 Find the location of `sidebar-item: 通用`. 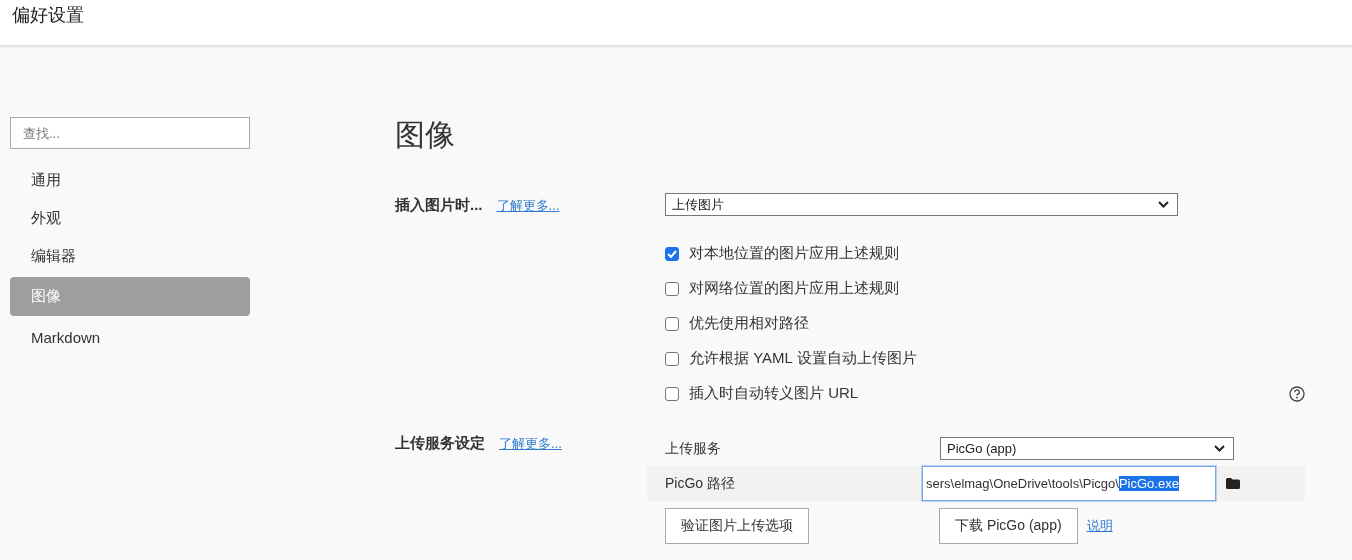

sidebar-item: 通用 is located at coordinates (130, 180).